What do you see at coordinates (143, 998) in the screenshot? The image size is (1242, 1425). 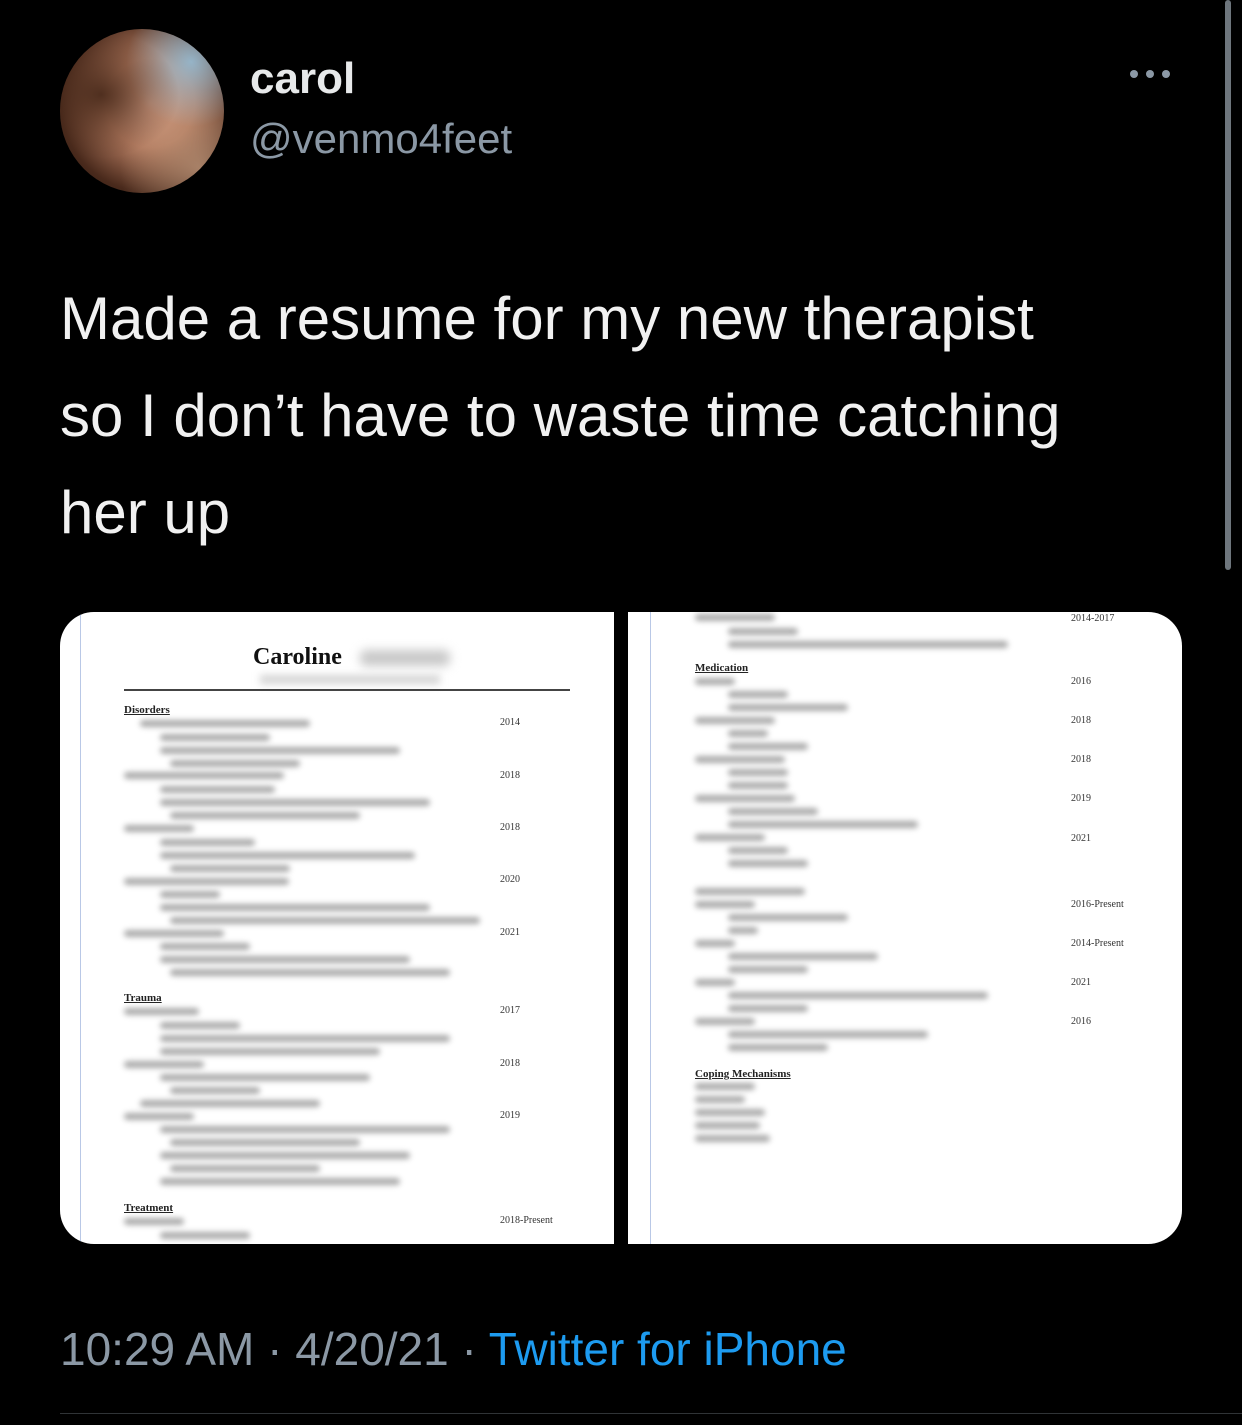 I see `section-heading: Trauma` at bounding box center [143, 998].